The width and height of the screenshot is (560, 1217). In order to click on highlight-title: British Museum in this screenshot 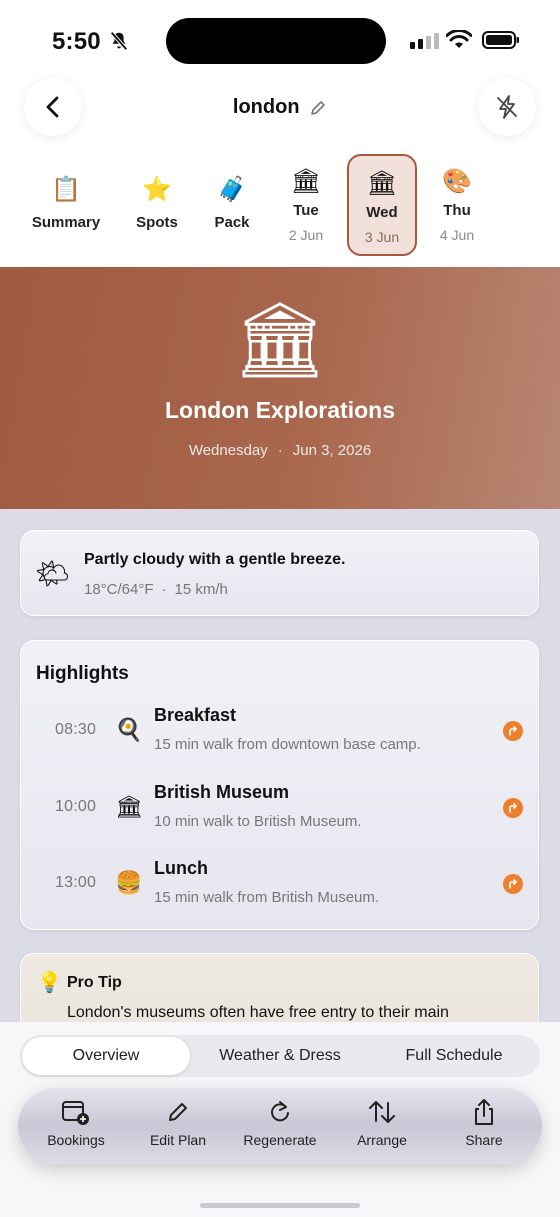, I will do `click(222, 792)`.